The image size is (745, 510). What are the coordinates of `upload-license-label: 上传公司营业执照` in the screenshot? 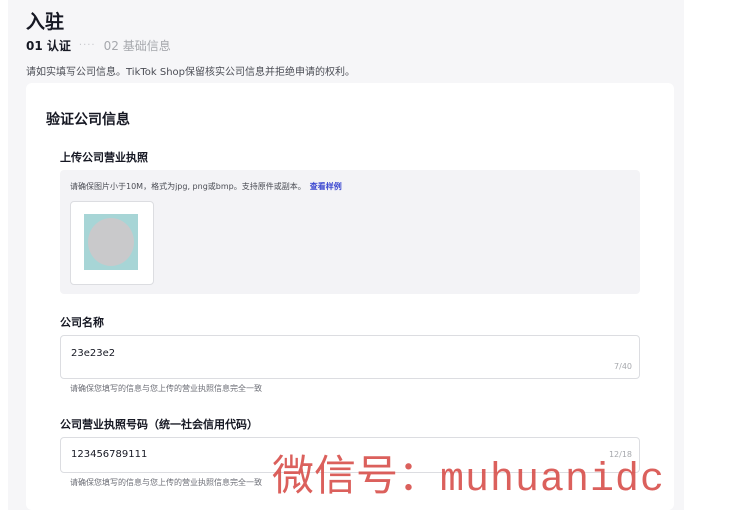 It's located at (104, 157).